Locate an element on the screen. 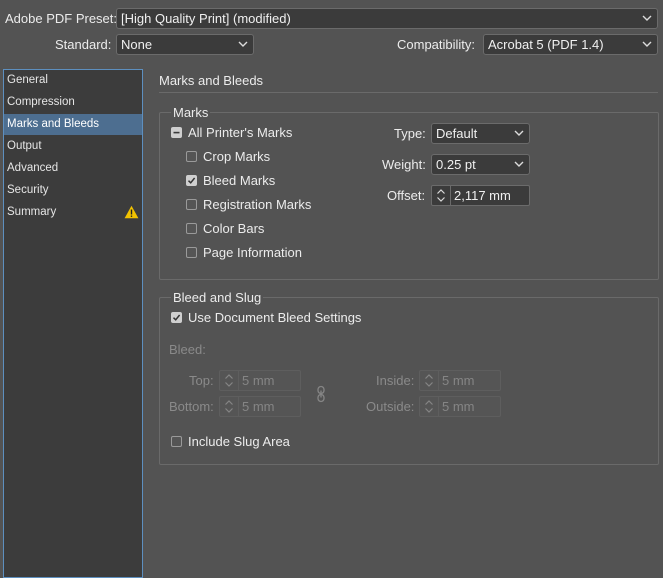 Image resolution: width=663 pixels, height=578 pixels. warning-icon is located at coordinates (131, 212).